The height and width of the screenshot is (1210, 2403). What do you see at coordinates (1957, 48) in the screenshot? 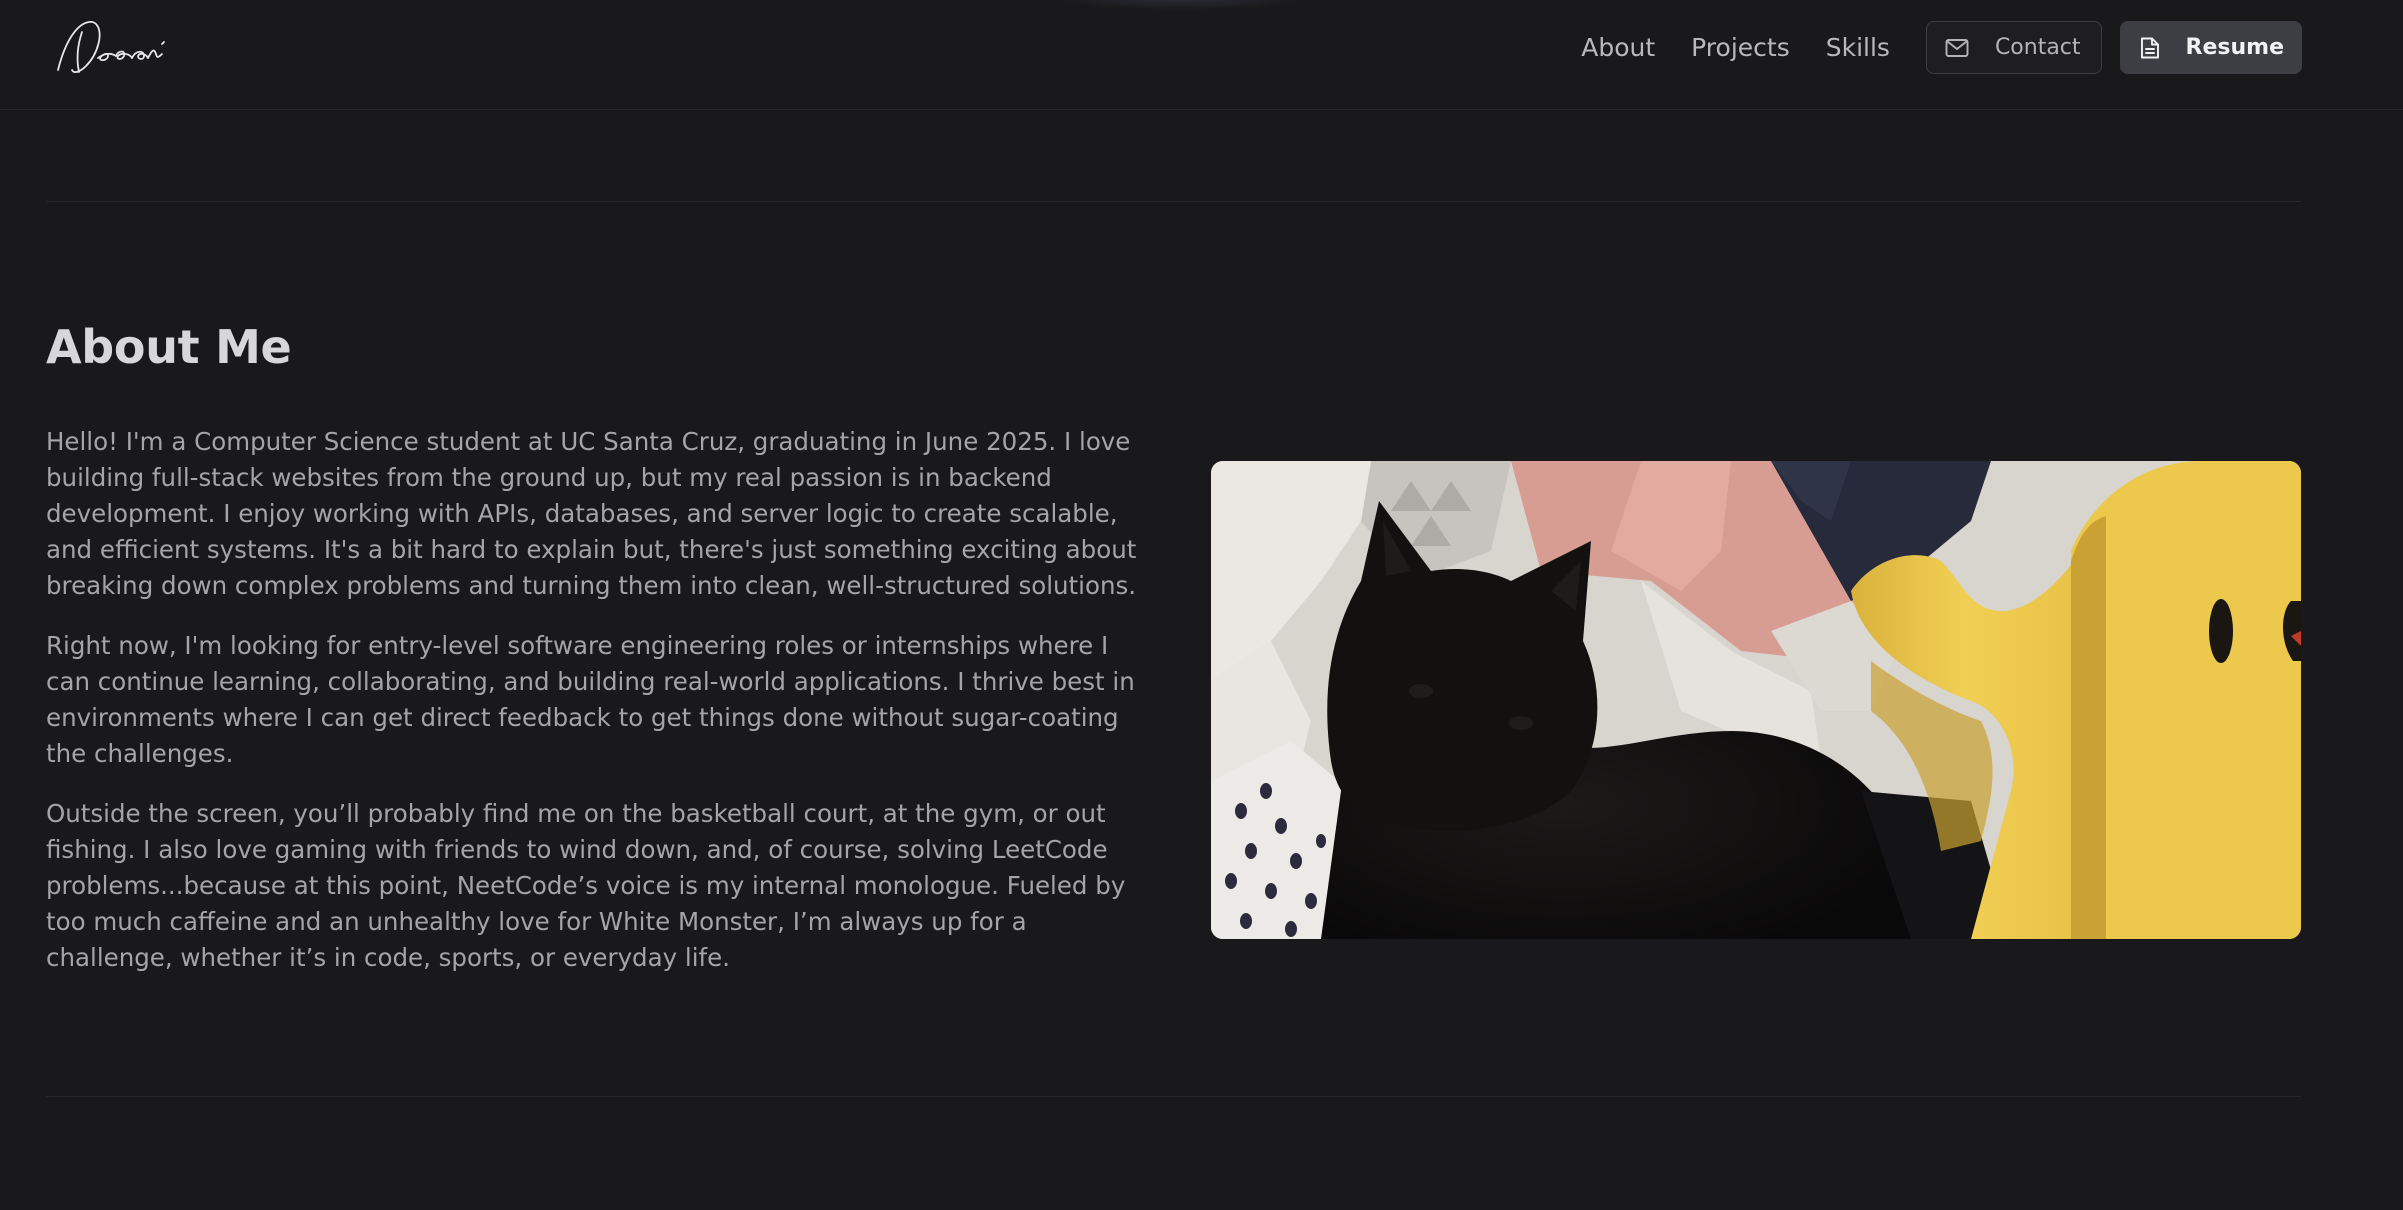
I see `mail-icon` at bounding box center [1957, 48].